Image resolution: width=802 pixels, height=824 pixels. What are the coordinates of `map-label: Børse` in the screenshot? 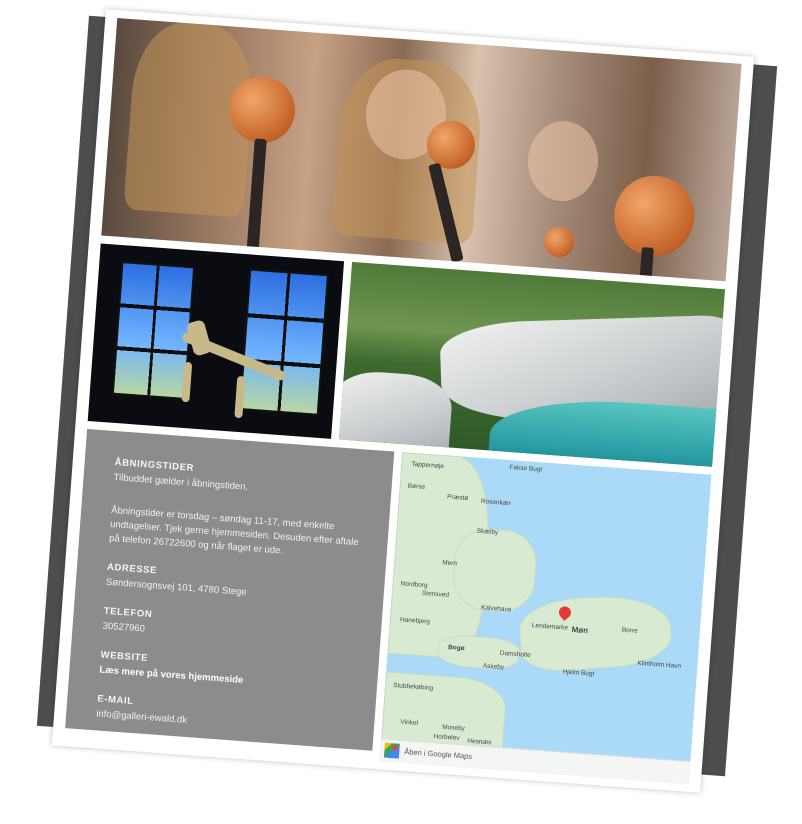 It's located at (416, 486).